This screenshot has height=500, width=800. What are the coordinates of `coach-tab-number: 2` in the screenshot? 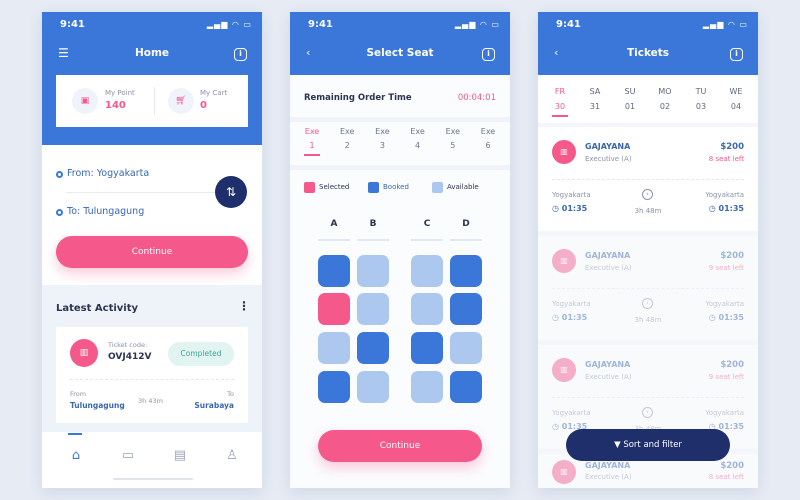 It's located at (347, 145).